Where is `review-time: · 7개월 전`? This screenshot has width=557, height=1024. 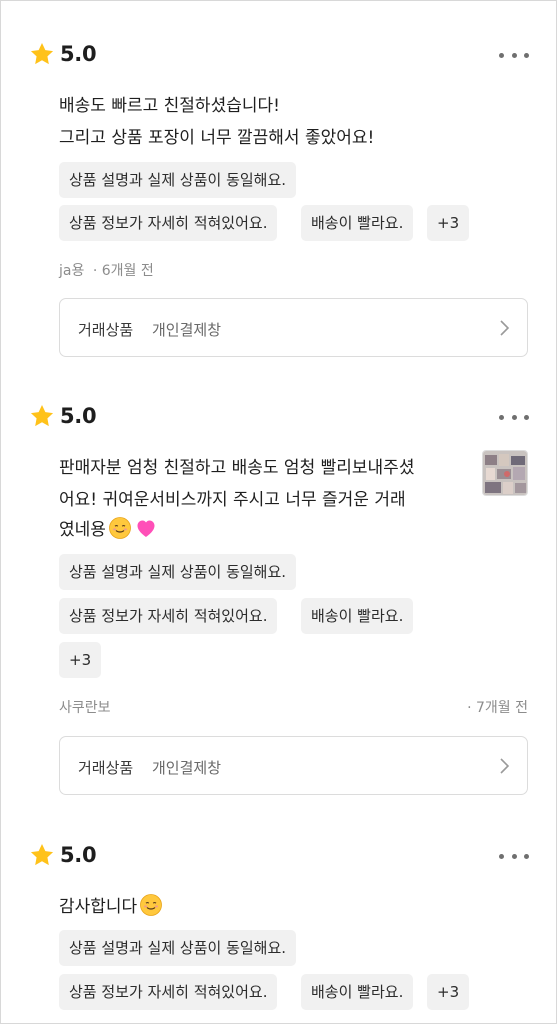 review-time: · 7개월 전 is located at coordinates (497, 708).